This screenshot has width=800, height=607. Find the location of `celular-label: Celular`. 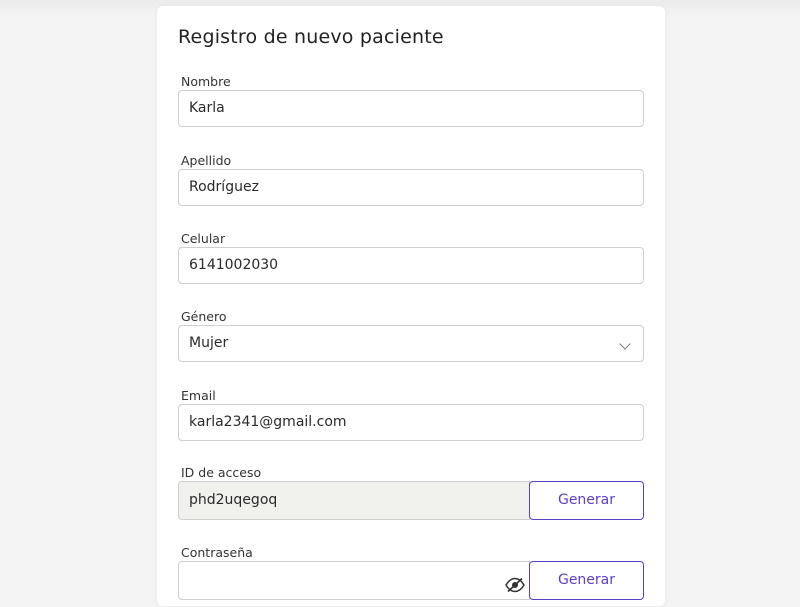

celular-label: Celular is located at coordinates (203, 238).